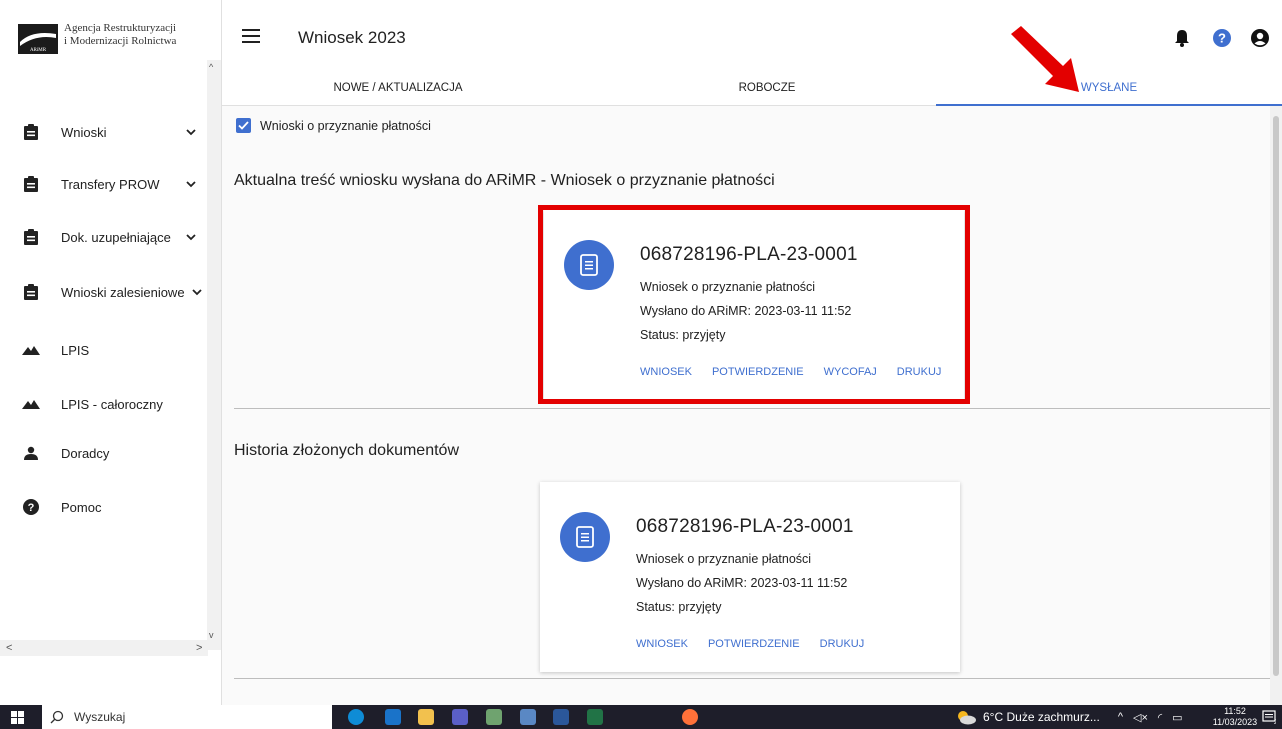 Image resolution: width=1282 pixels, height=729 pixels. I want to click on word-icon, so click(561, 717).